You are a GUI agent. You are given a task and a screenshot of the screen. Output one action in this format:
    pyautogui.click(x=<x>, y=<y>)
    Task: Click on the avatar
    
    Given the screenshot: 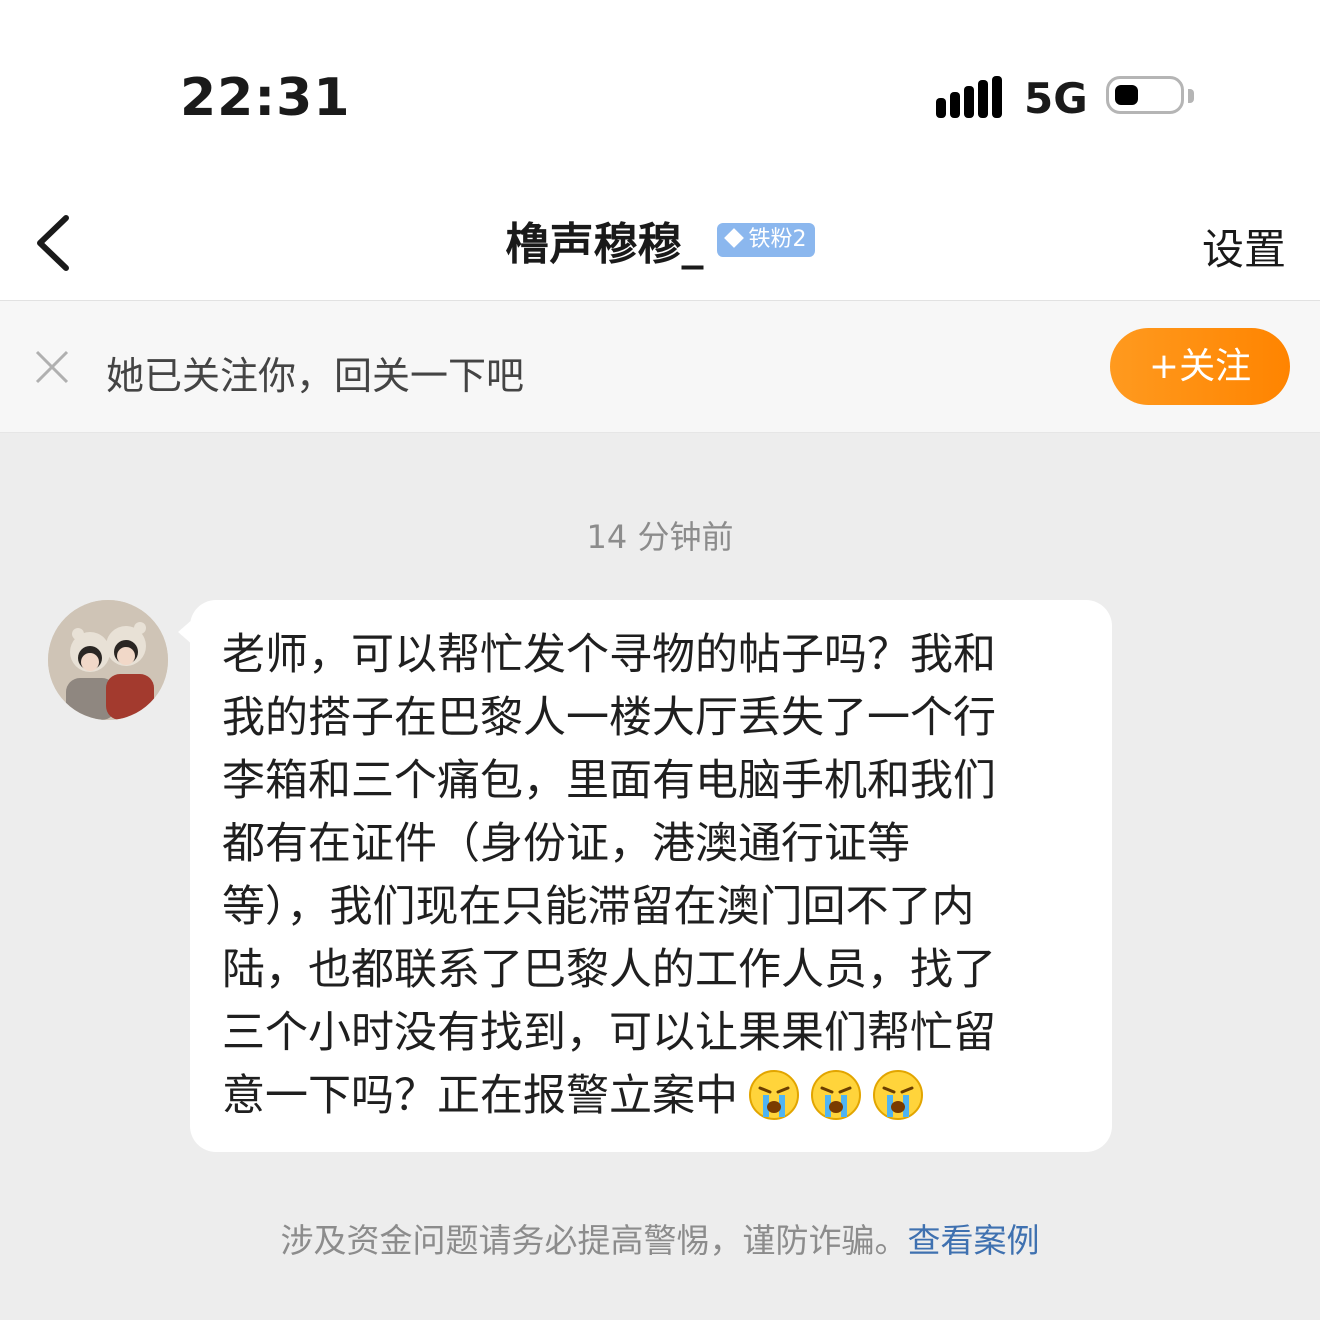 What is the action you would take?
    pyautogui.click(x=108, y=660)
    